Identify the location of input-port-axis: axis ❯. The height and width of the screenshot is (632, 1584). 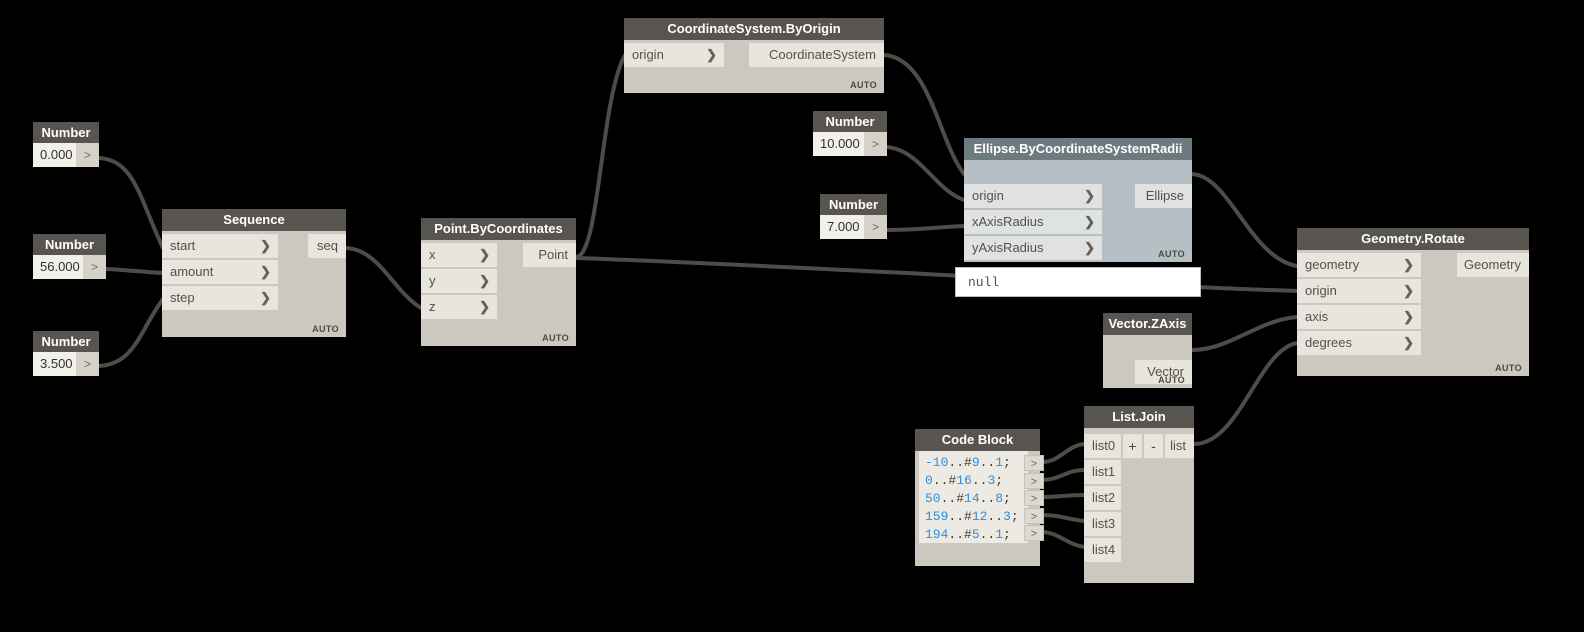
(1359, 317).